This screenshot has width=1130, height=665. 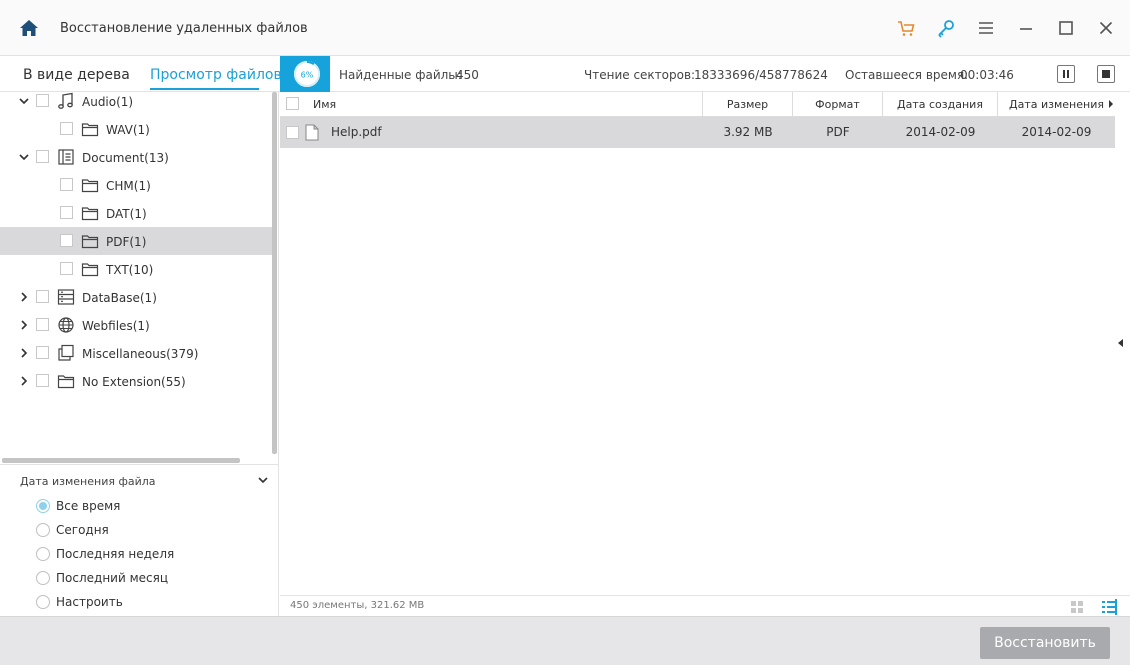 I want to click on home-icon, so click(x=29, y=28).